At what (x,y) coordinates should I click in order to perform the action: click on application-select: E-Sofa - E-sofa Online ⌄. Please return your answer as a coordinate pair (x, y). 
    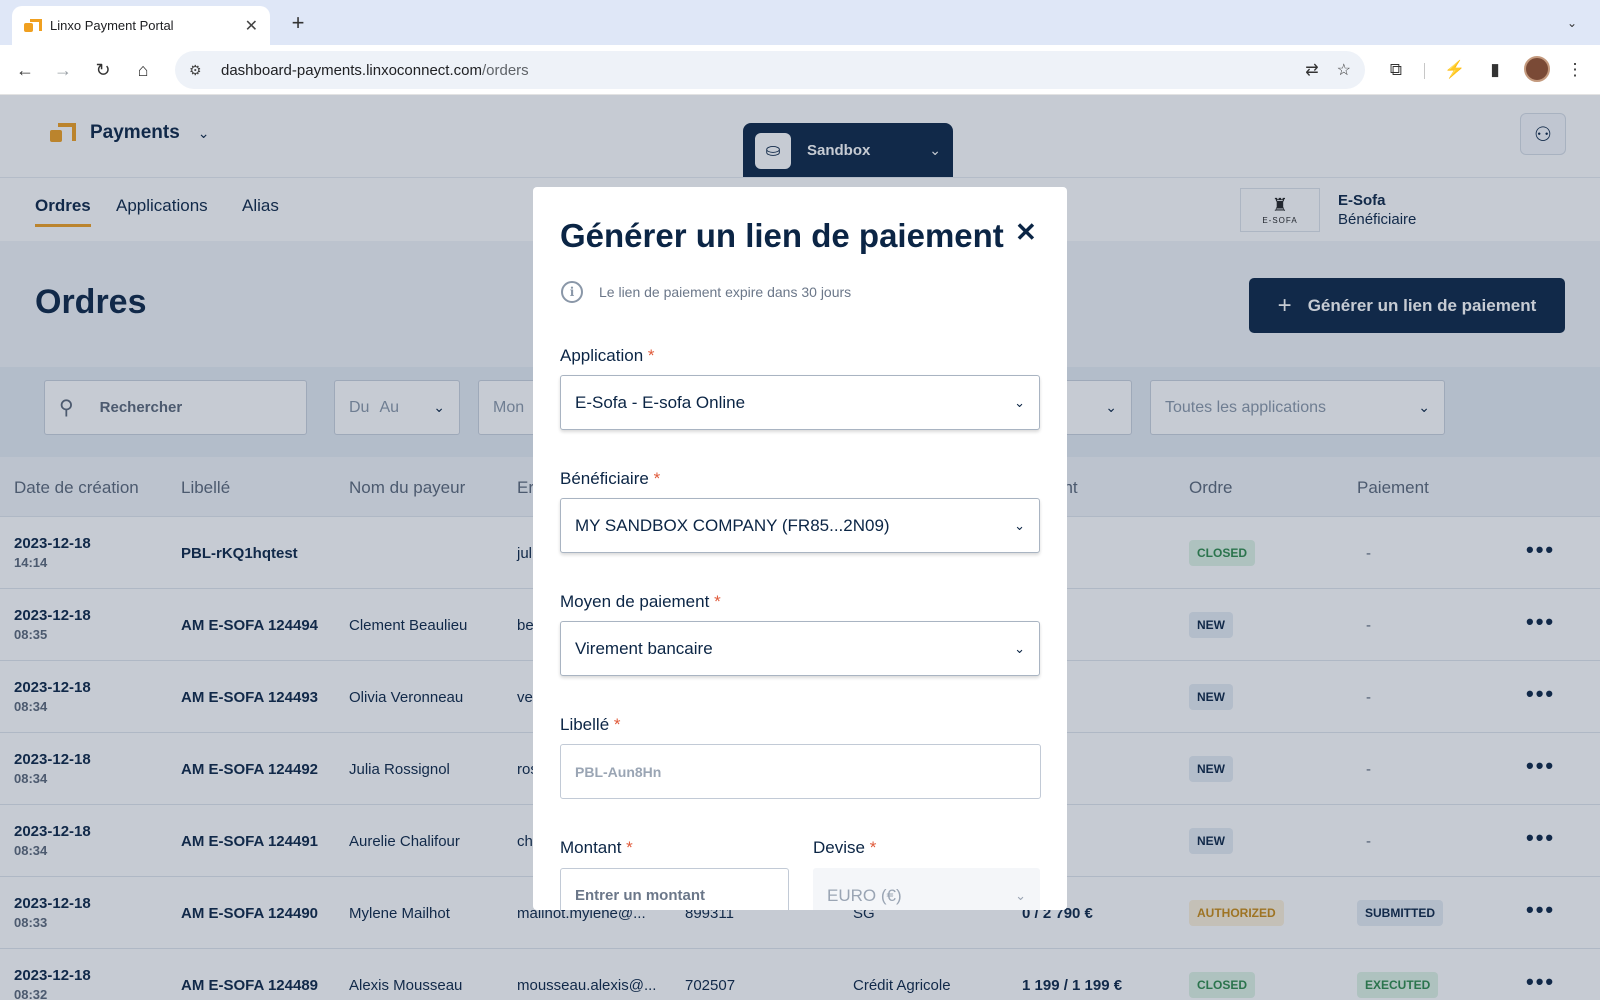
    Looking at the image, I should click on (800, 402).